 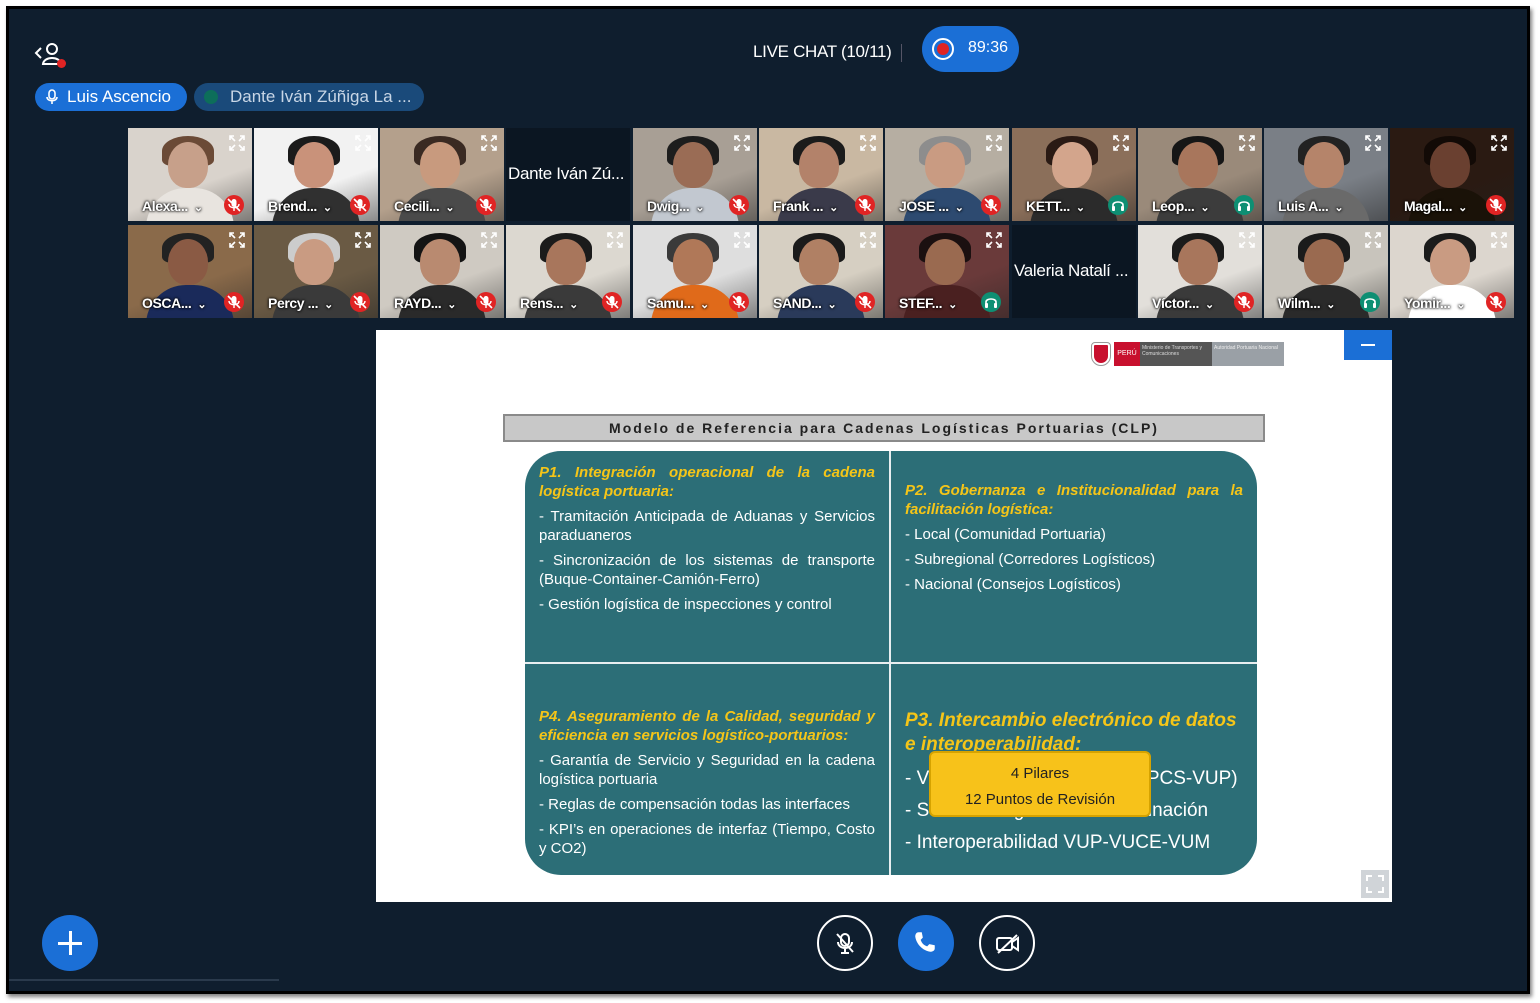 What do you see at coordinates (798, 206) in the screenshot?
I see `participant-dropdown: Frank ... ⌄` at bounding box center [798, 206].